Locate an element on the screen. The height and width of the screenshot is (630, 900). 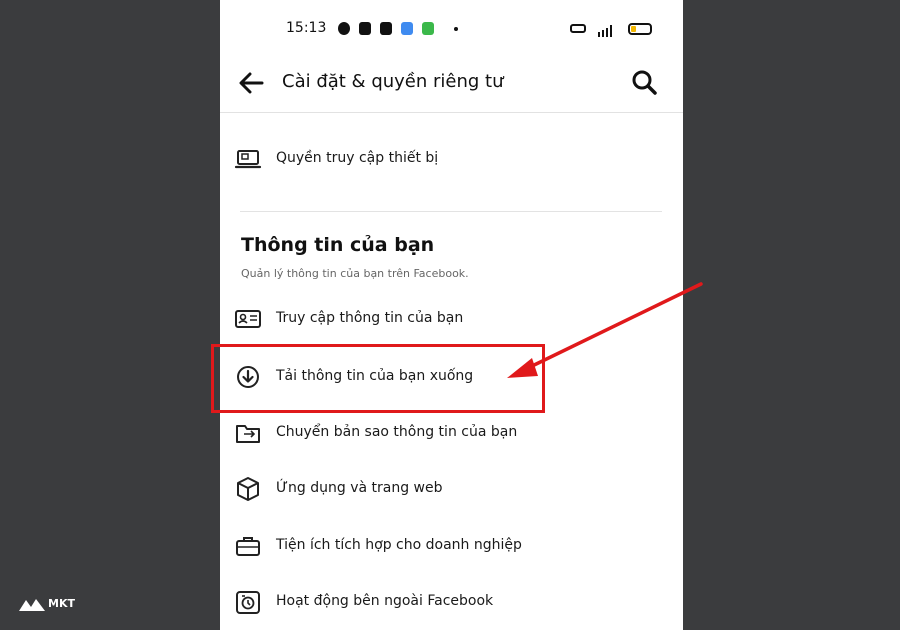
pointer-arrow-icon is located at coordinates (605, 330).